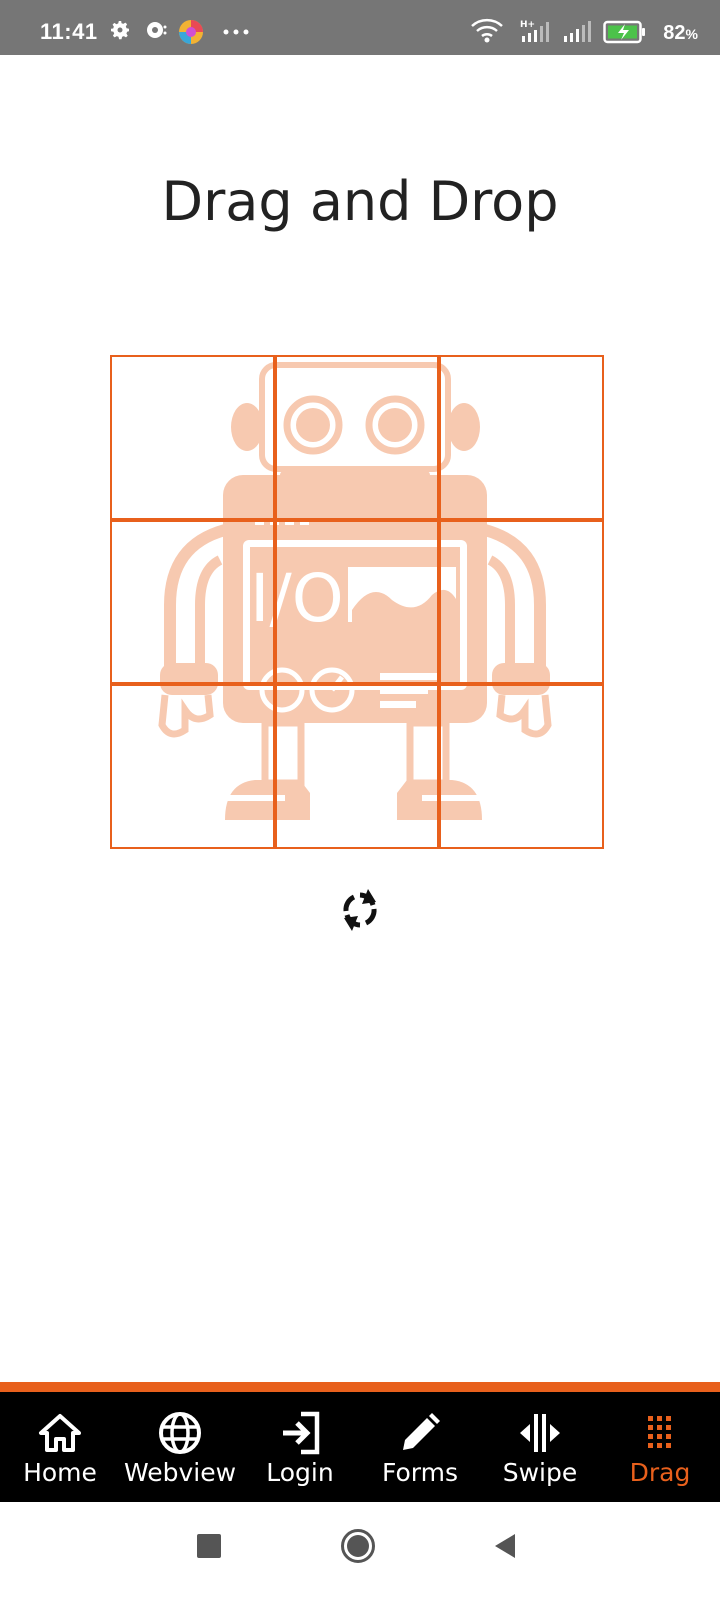  I want to click on page-title: Drag and Drop, so click(360, 201).